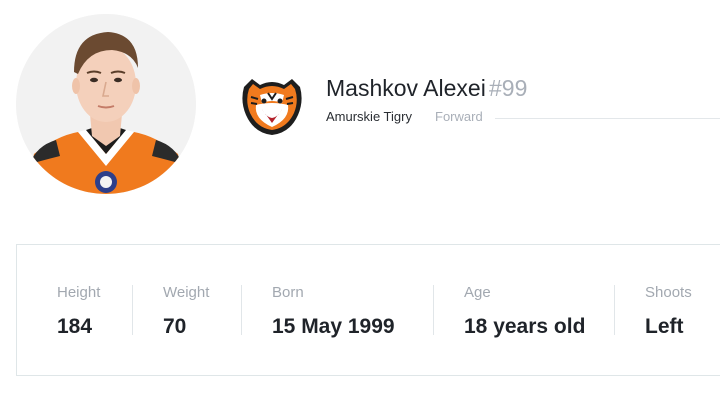 The height and width of the screenshot is (400, 720). Describe the element at coordinates (75, 326) in the screenshot. I see `stat-value: 184` at that location.